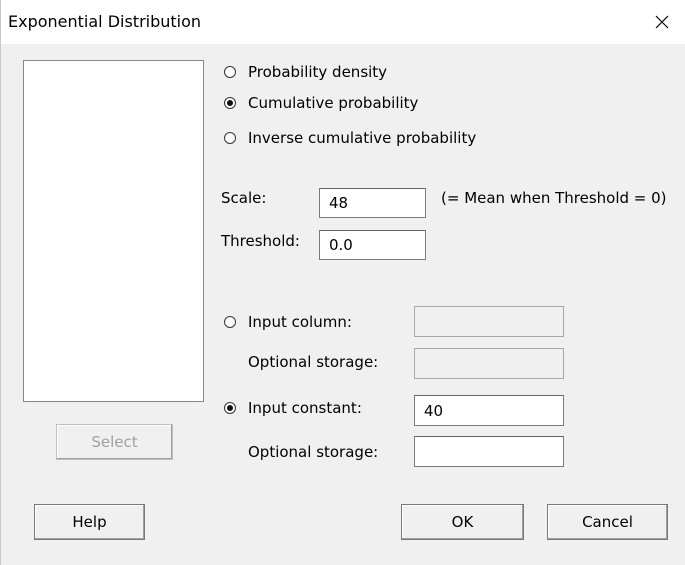 The width and height of the screenshot is (685, 565). What do you see at coordinates (105, 21) in the screenshot?
I see `dialog-title: Exponential Distribution` at bounding box center [105, 21].